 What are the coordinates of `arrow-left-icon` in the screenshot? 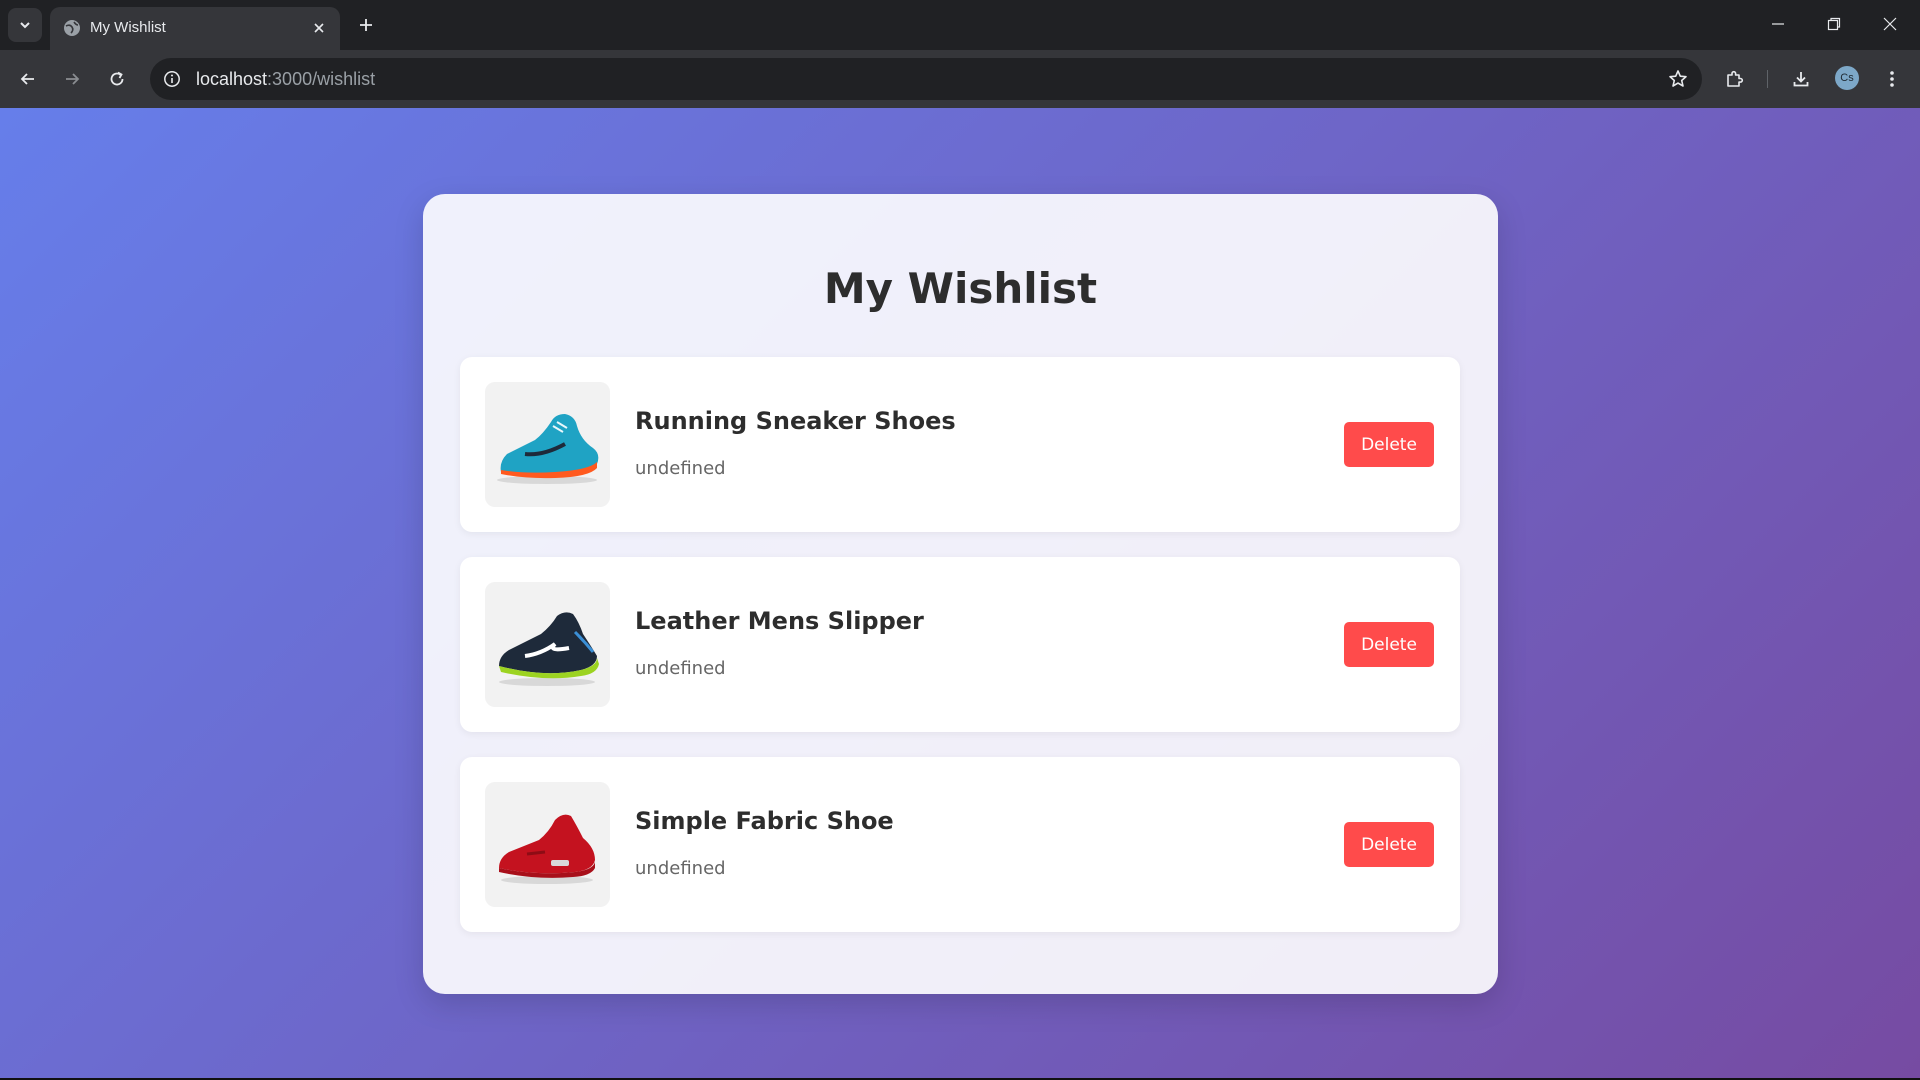 It's located at (27, 79).